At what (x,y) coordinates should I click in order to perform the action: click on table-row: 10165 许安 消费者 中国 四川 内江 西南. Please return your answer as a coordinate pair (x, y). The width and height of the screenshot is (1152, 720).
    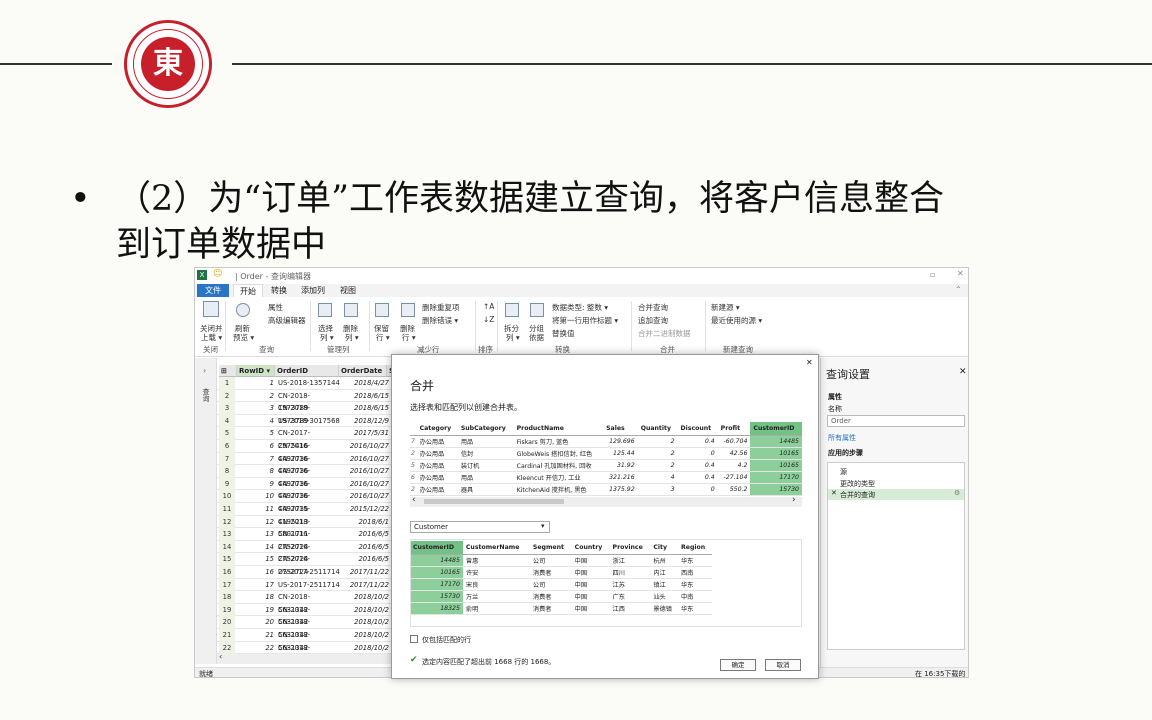
    Looking at the image, I should click on (561, 572).